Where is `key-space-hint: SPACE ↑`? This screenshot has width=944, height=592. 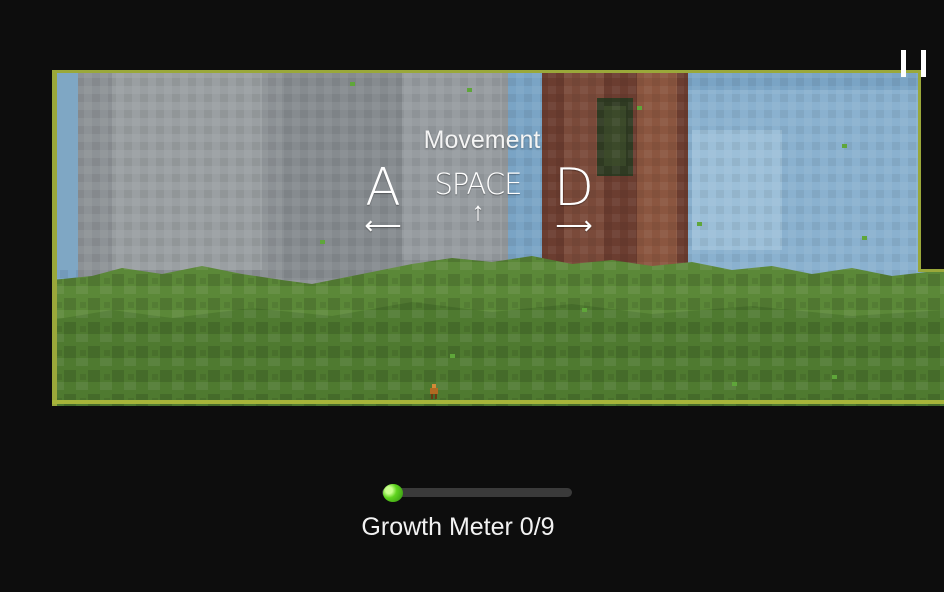
key-space-hint: SPACE ↑ is located at coordinates (478, 201).